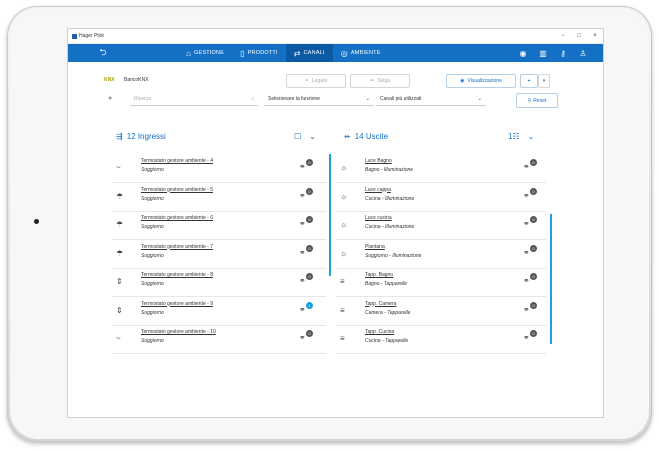  What do you see at coordinates (177, 190) in the screenshot?
I see `channel-title: Termostato gestore ambiente - 5` at bounding box center [177, 190].